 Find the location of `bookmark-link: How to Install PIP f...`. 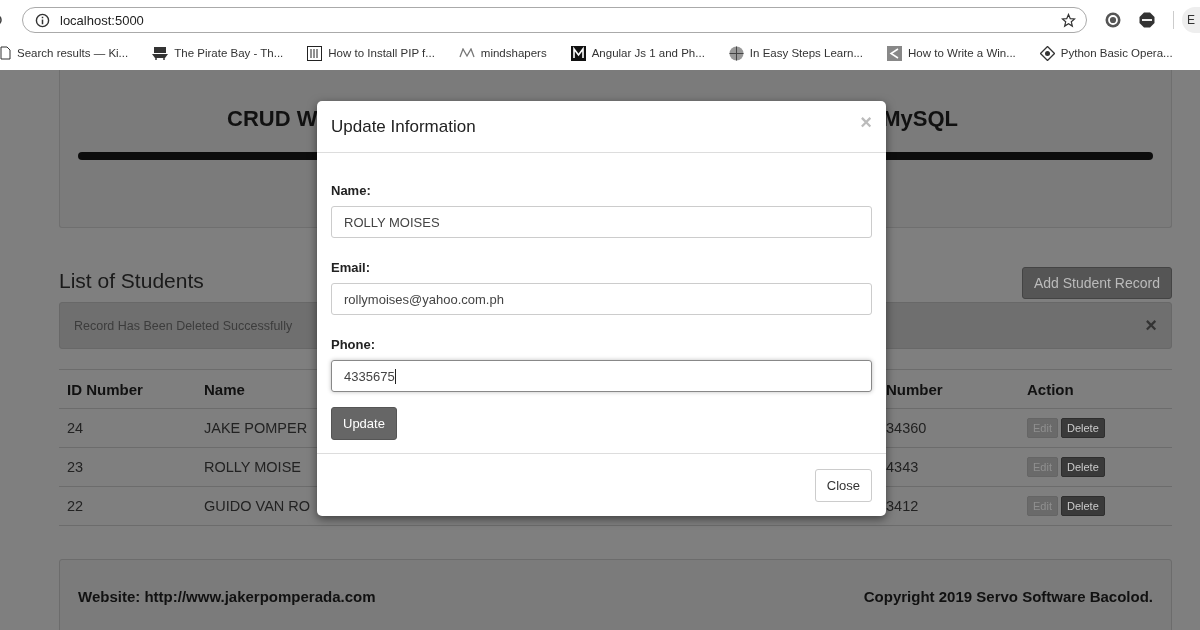

bookmark-link: How to Install PIP f... is located at coordinates (381, 53).